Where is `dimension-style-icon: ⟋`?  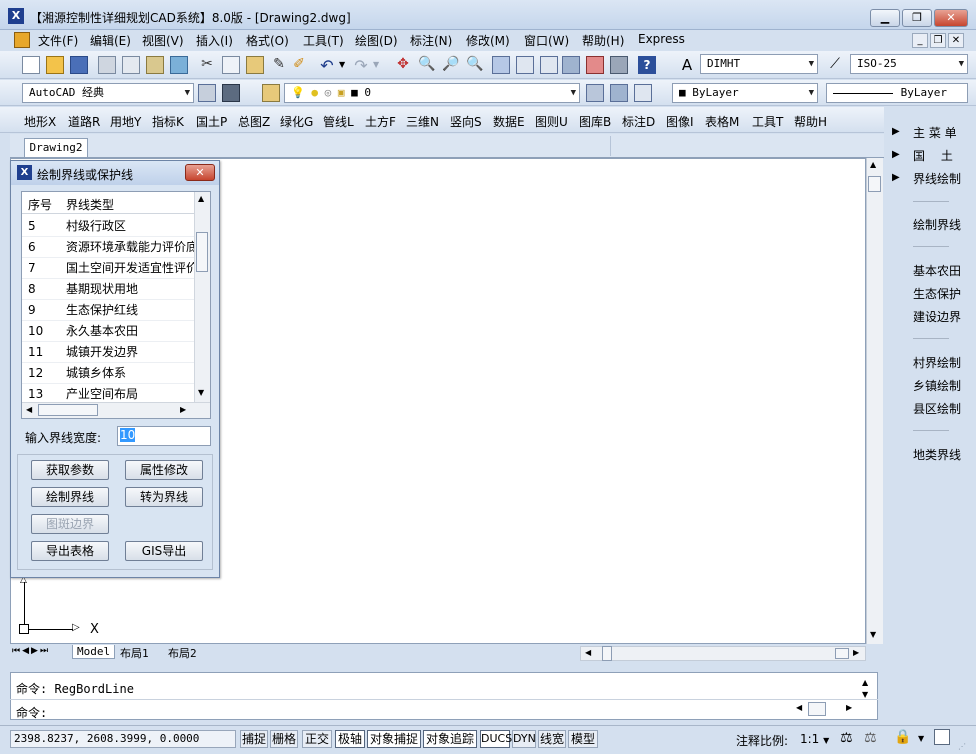 dimension-style-icon: ⟋ is located at coordinates (835, 65).